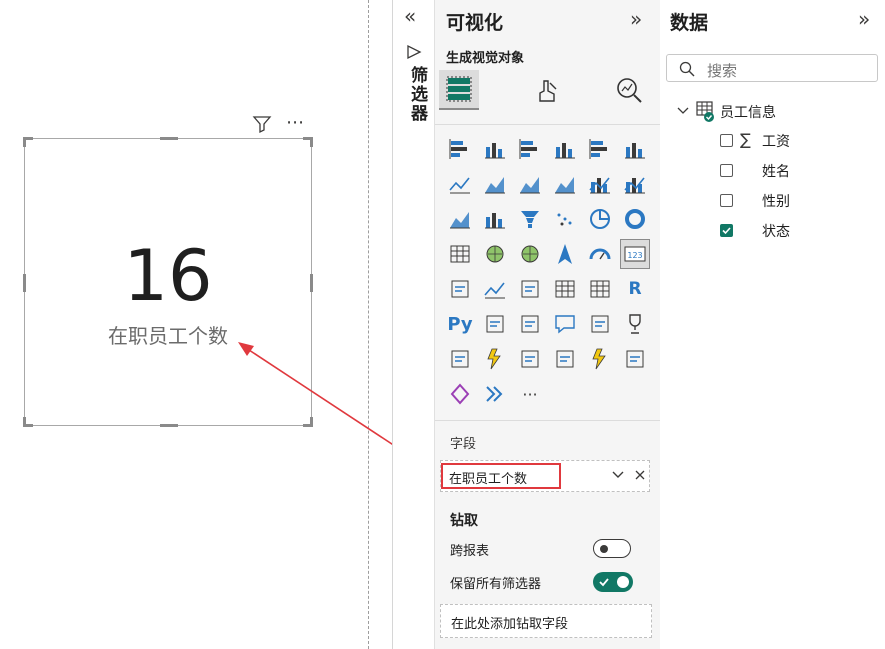  What do you see at coordinates (776, 142) in the screenshot?
I see `field-label: 工资` at bounding box center [776, 142].